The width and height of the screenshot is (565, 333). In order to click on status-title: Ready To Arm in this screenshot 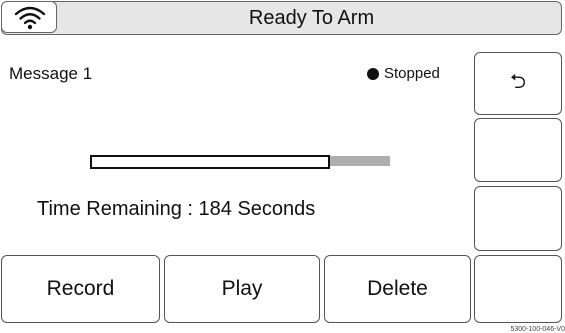, I will do `click(311, 18)`.